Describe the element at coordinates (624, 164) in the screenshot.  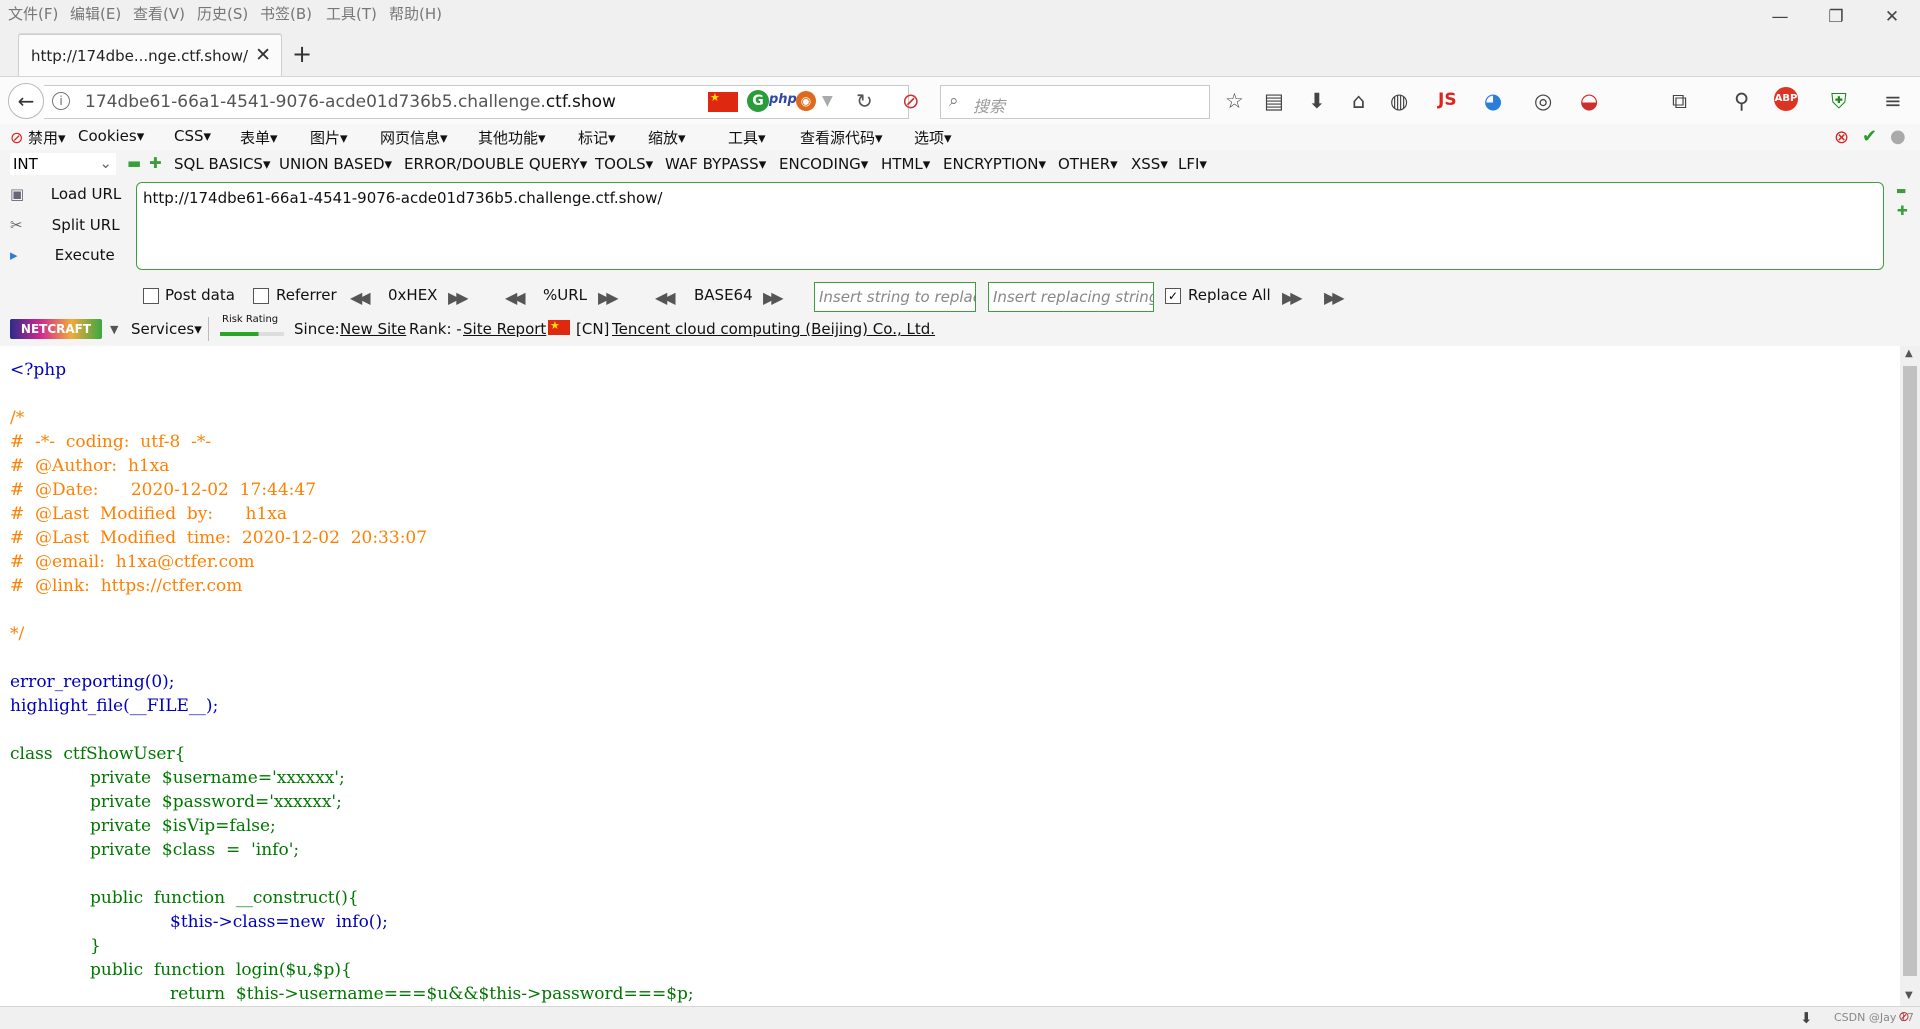
I see `menu-tools-hb: TOOLS▾` at that location.